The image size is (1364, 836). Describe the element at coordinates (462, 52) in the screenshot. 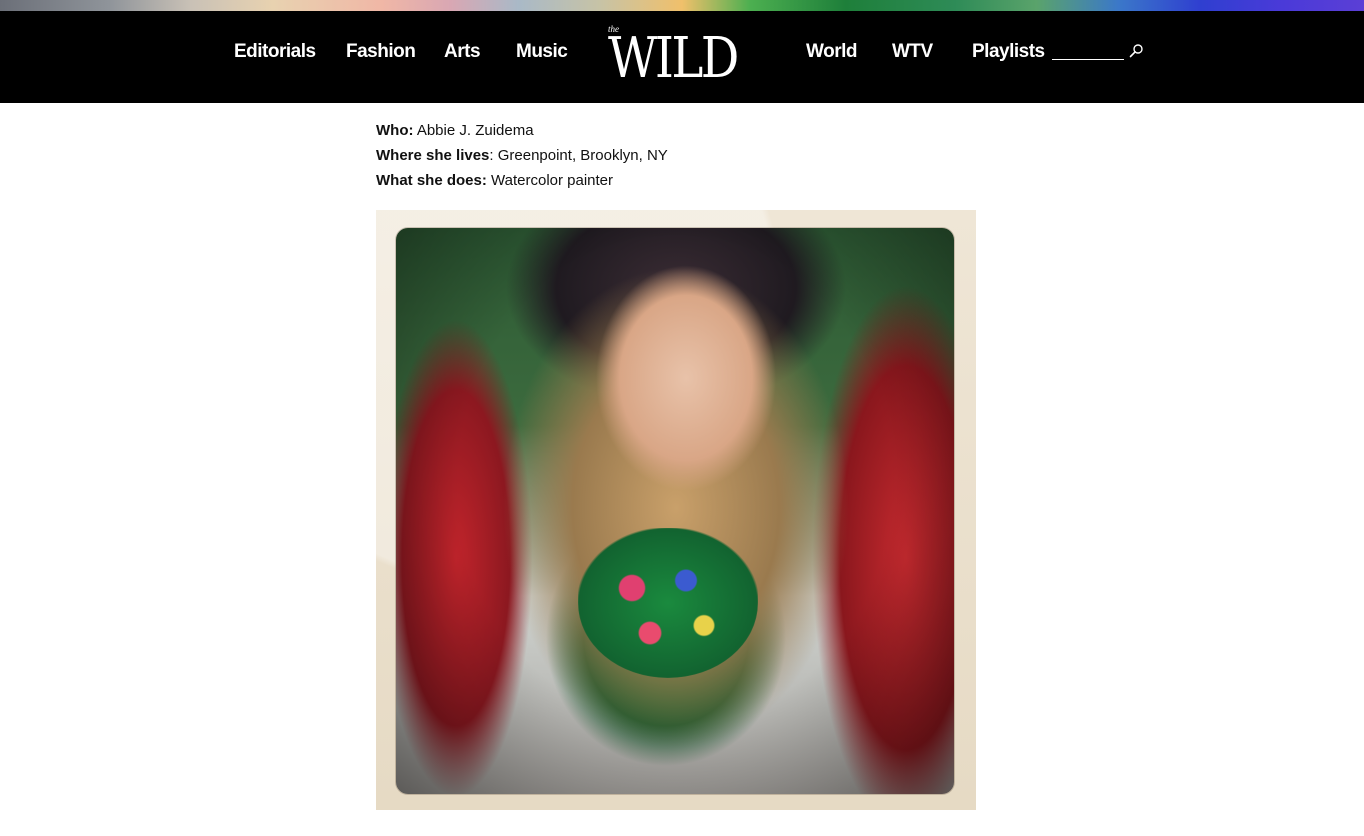

I see `nav-arts: Arts` at that location.